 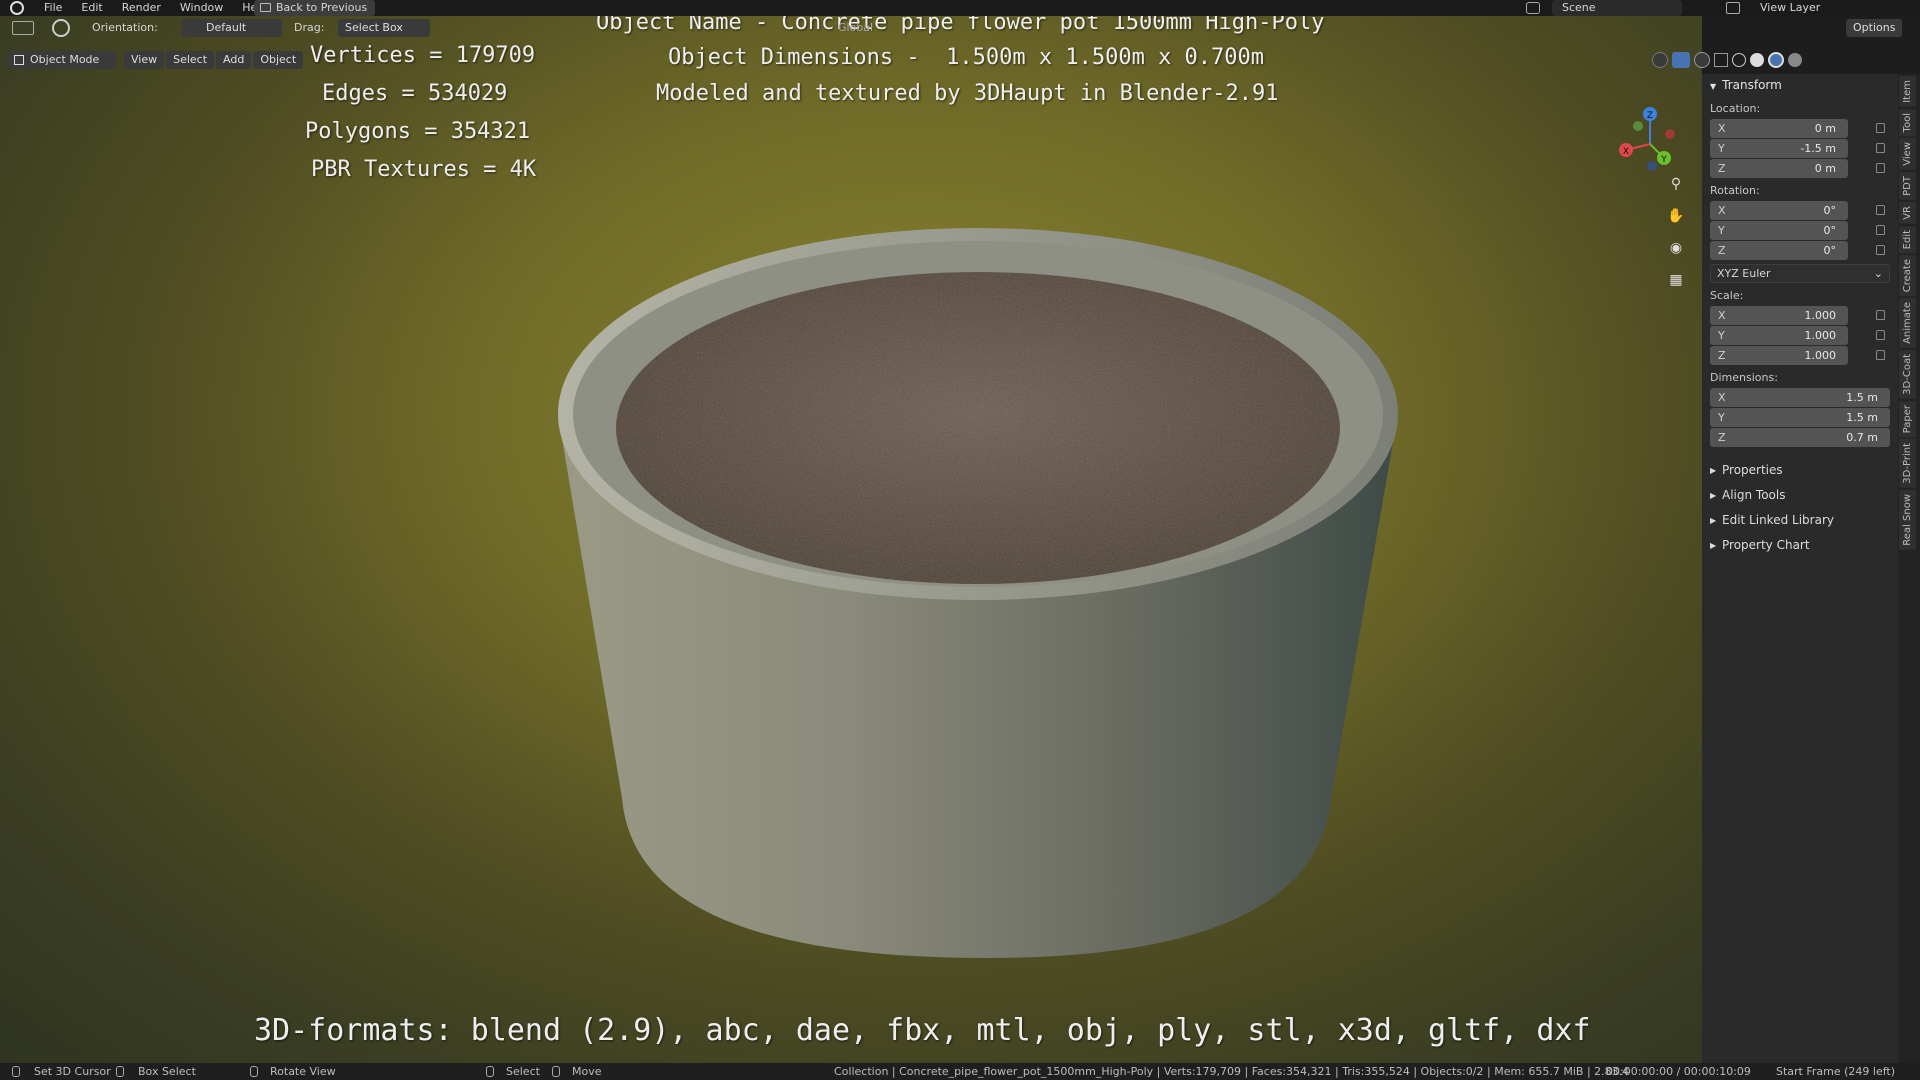 What do you see at coordinates (1800, 273) in the screenshot?
I see `rotation-mode-dropdown: XYZ Euler ⌄` at bounding box center [1800, 273].